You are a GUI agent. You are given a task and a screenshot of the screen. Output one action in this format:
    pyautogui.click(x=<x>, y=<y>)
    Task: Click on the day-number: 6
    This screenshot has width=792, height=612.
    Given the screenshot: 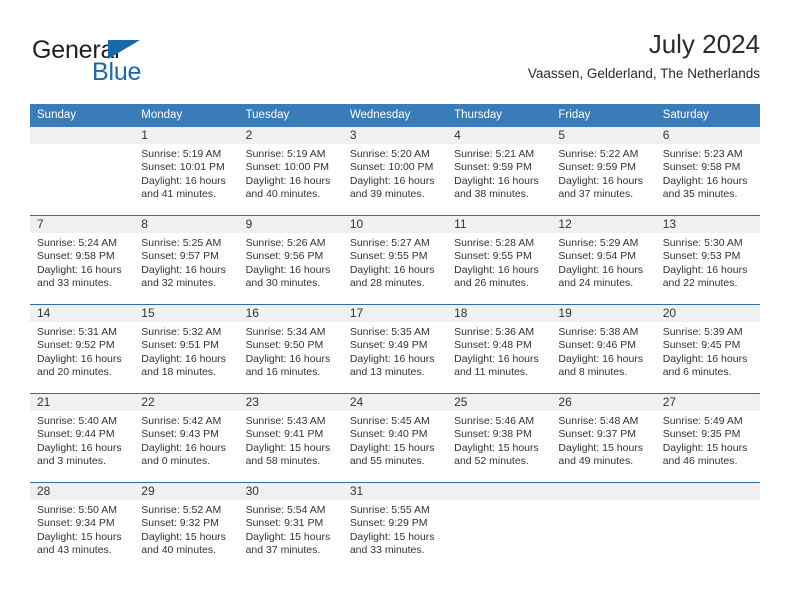 What is the action you would take?
    pyautogui.click(x=707, y=135)
    